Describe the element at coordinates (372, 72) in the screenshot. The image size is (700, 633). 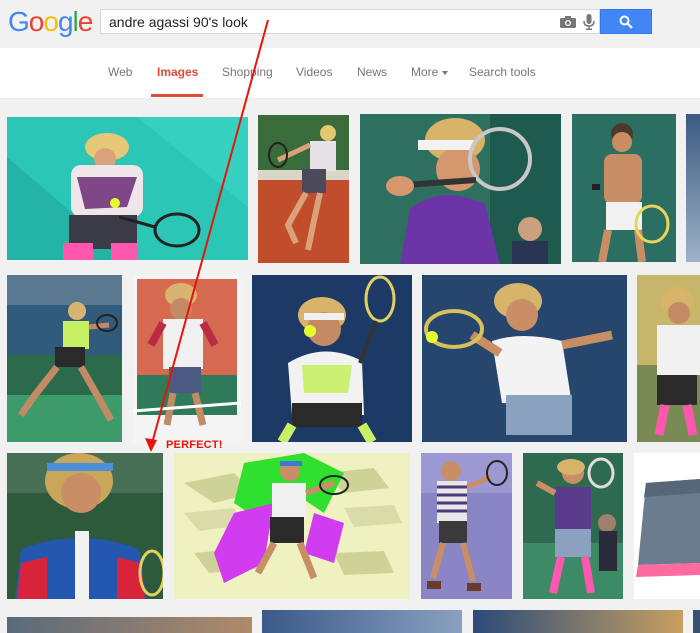
I see `tab-news: News` at that location.